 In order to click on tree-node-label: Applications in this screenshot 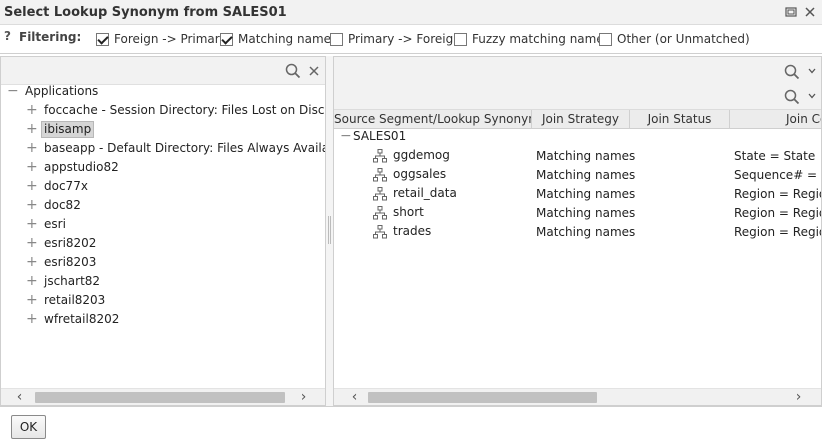, I will do `click(61, 91)`.